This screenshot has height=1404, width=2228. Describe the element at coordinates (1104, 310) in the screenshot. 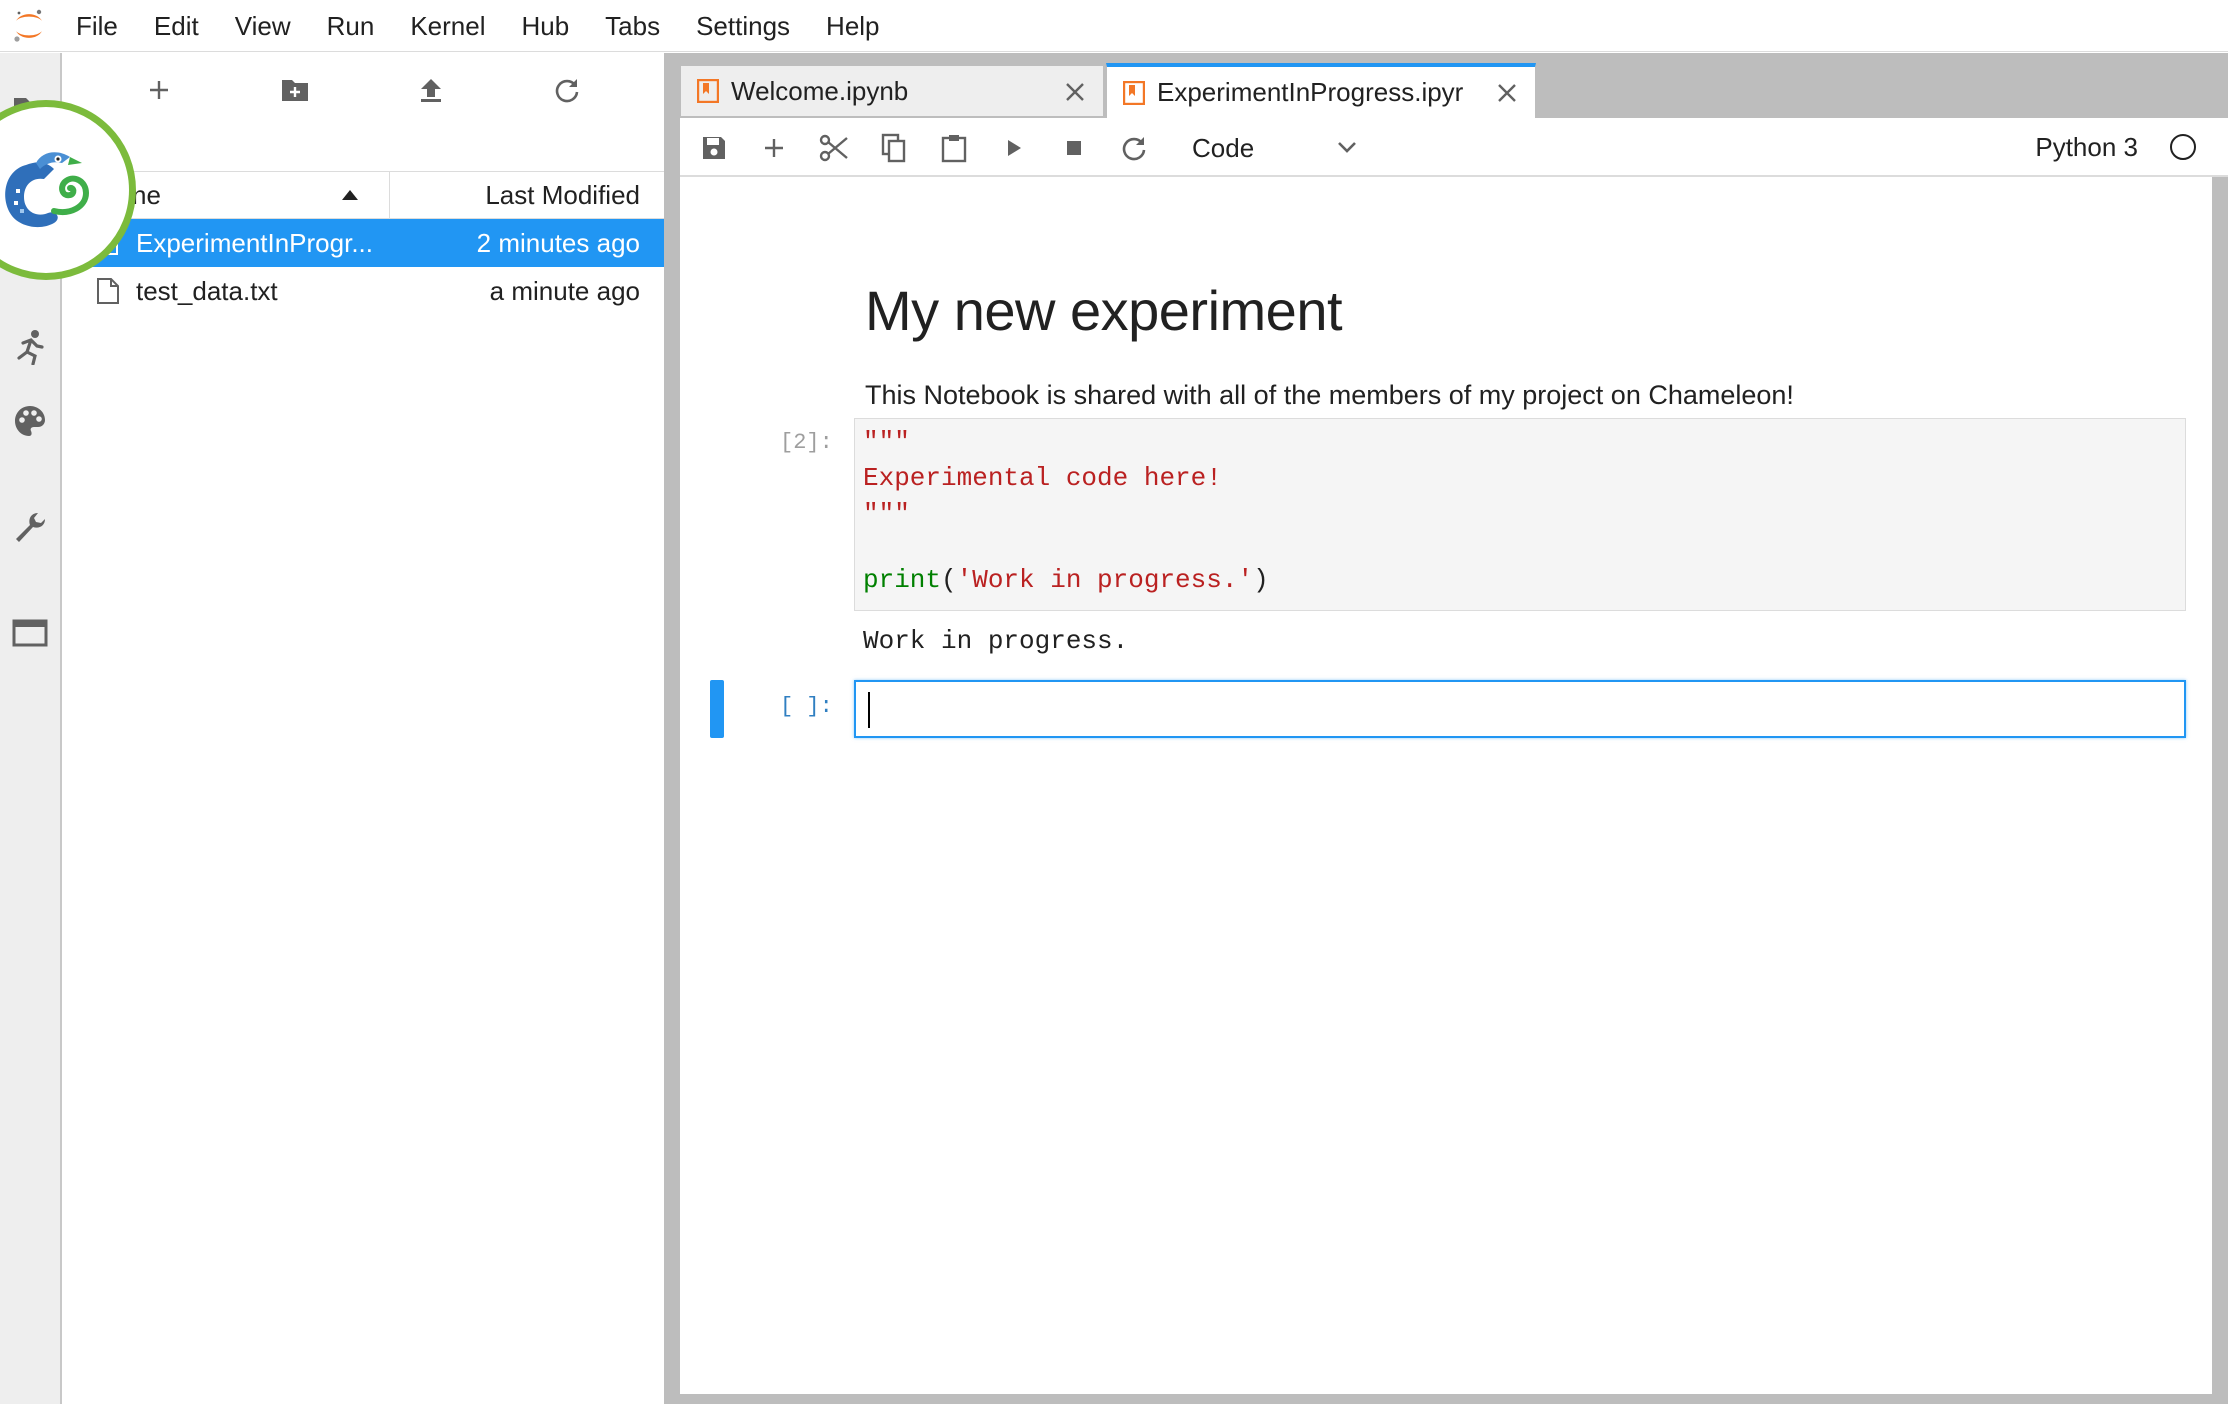

I see `notebook-heading: My new experiment` at that location.